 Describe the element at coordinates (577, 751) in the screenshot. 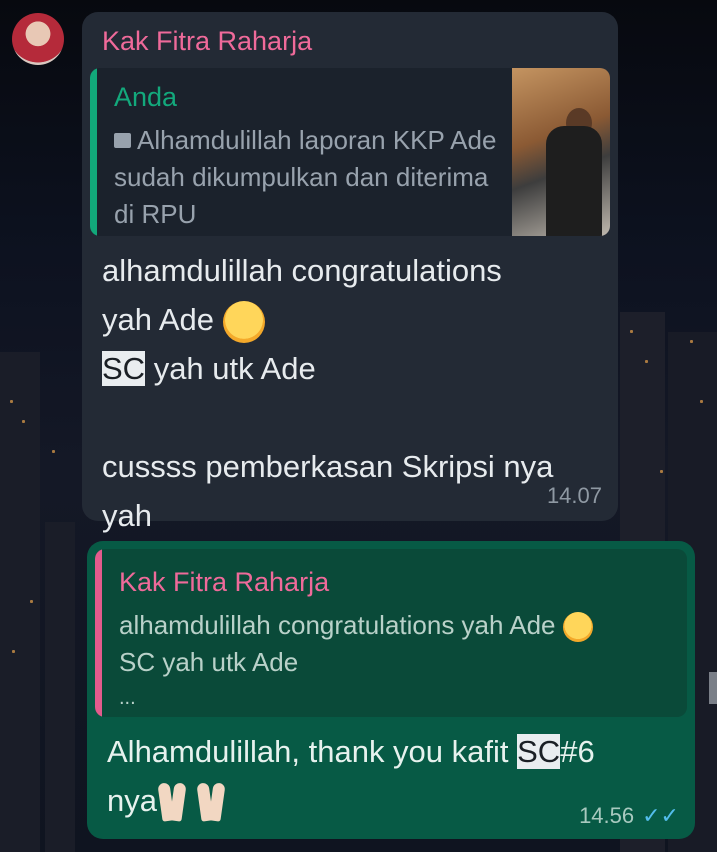

I see `message-line: #6` at that location.